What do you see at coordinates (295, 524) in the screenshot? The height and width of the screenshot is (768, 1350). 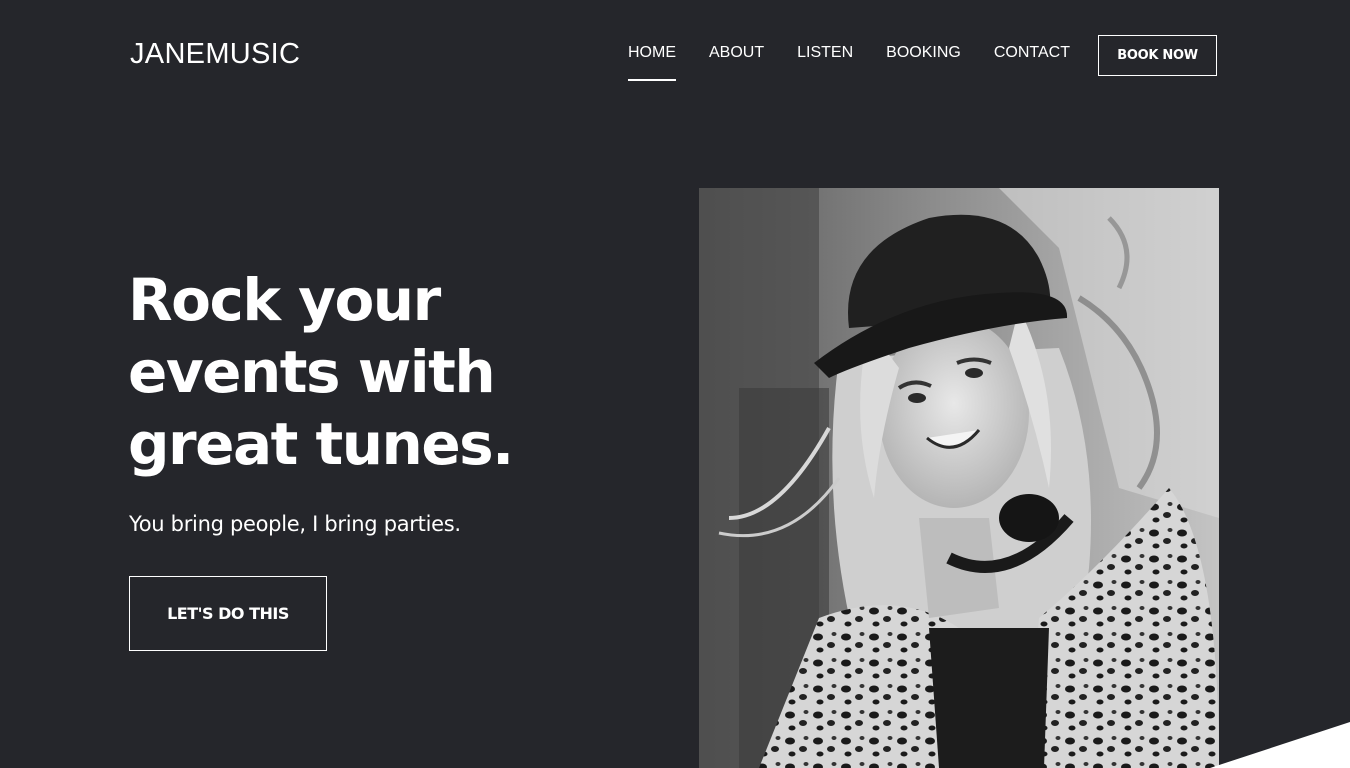 I see `hero-subheadline: You bring people, I bring parties.` at bounding box center [295, 524].